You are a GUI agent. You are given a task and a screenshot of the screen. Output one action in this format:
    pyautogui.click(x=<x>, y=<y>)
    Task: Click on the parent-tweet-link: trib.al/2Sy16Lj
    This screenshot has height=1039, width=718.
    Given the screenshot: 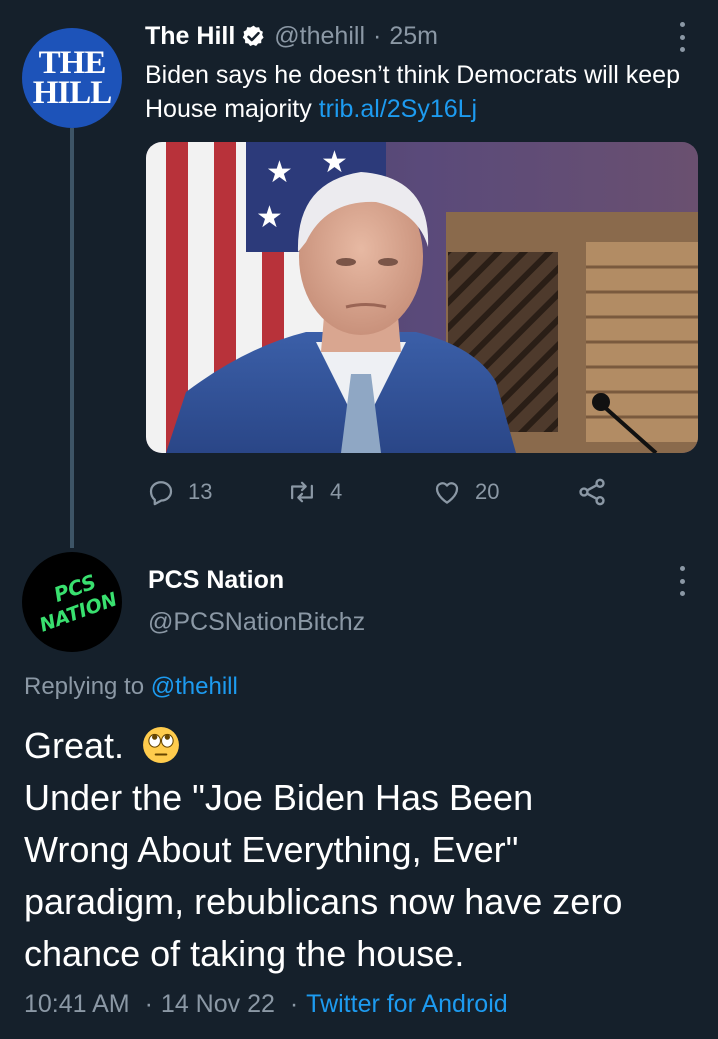 What is the action you would take?
    pyautogui.click(x=398, y=109)
    